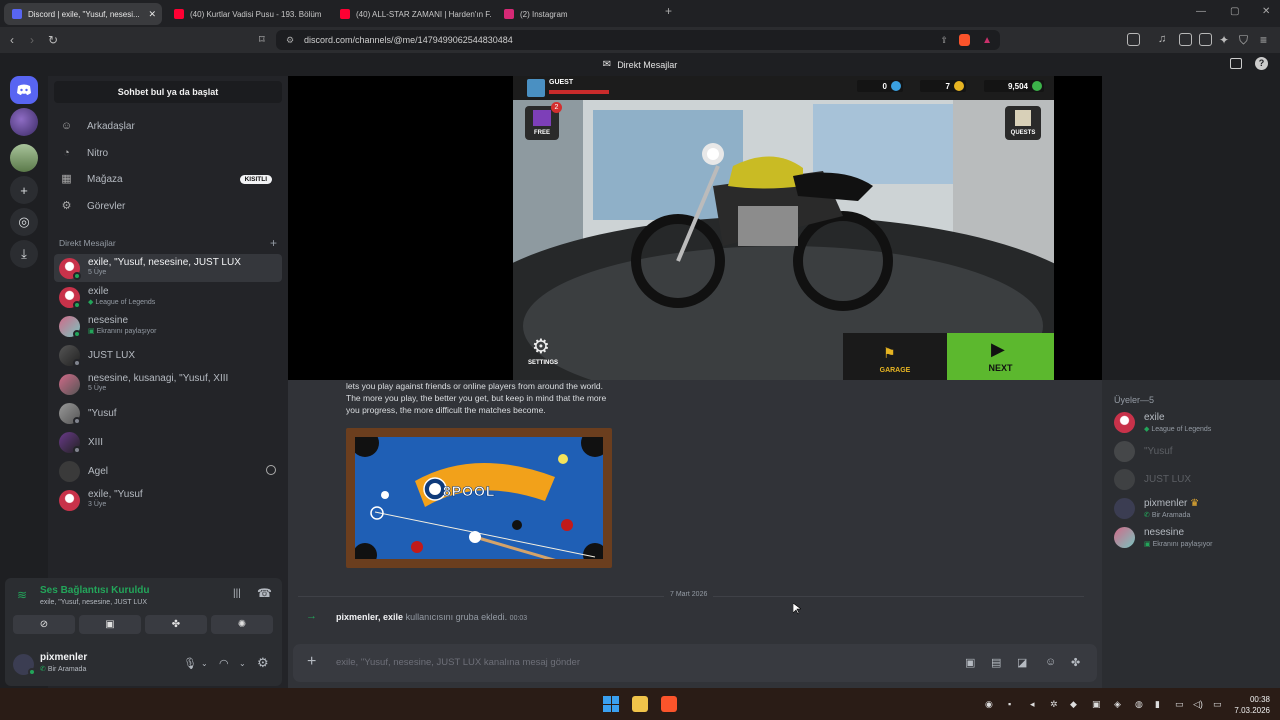  I want to click on tab-discord: Discord | exile, "Yusuf, nesesi... ✕, so click(83, 14).